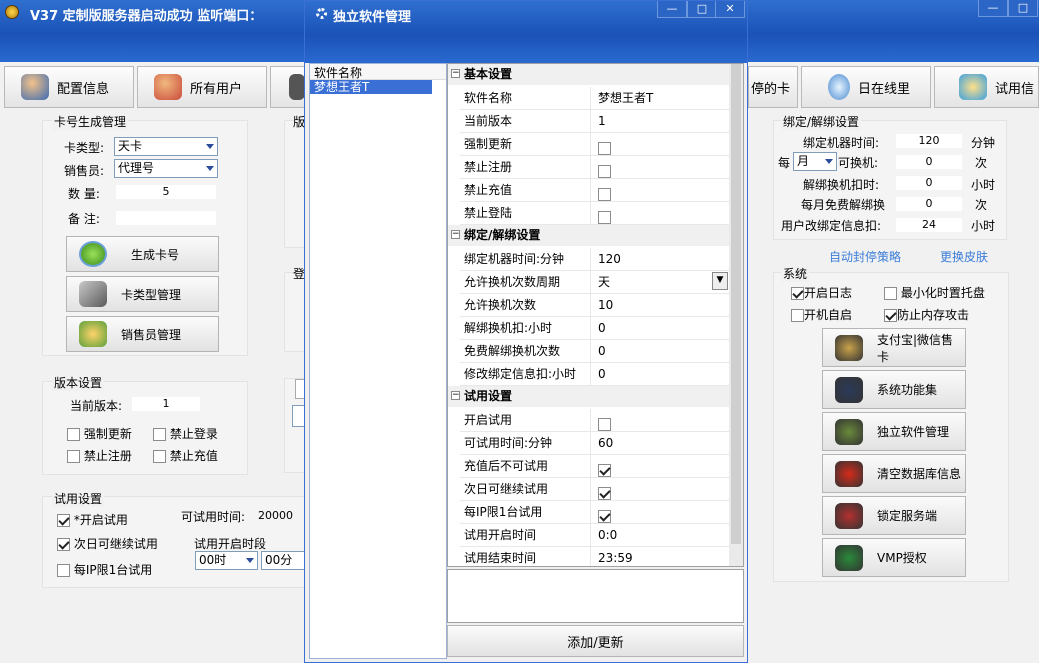 Image resolution: width=1039 pixels, height=663 pixels. What do you see at coordinates (821, 314) in the screenshot?
I see `auto-start-checkbox: 开机自启` at bounding box center [821, 314].